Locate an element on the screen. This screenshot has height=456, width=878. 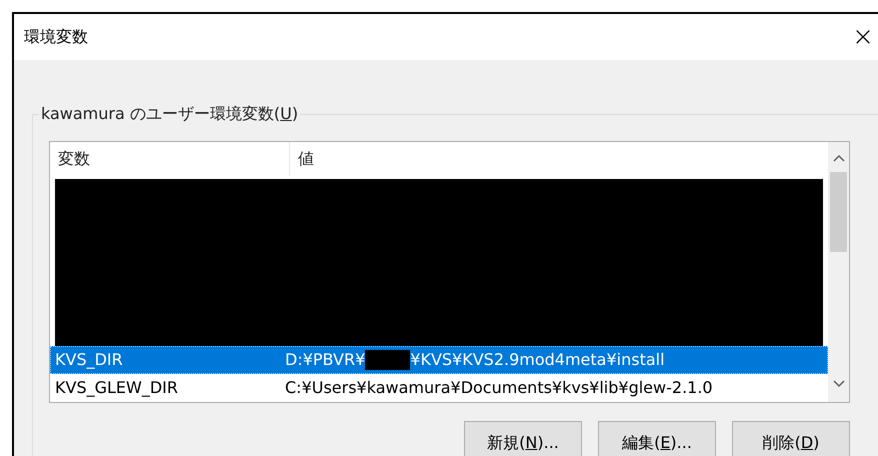
list-row: KVS_DIR D:¥PBVR¥ ¥KVS¥KVS2.9mod4meta¥install is located at coordinates (439, 360).